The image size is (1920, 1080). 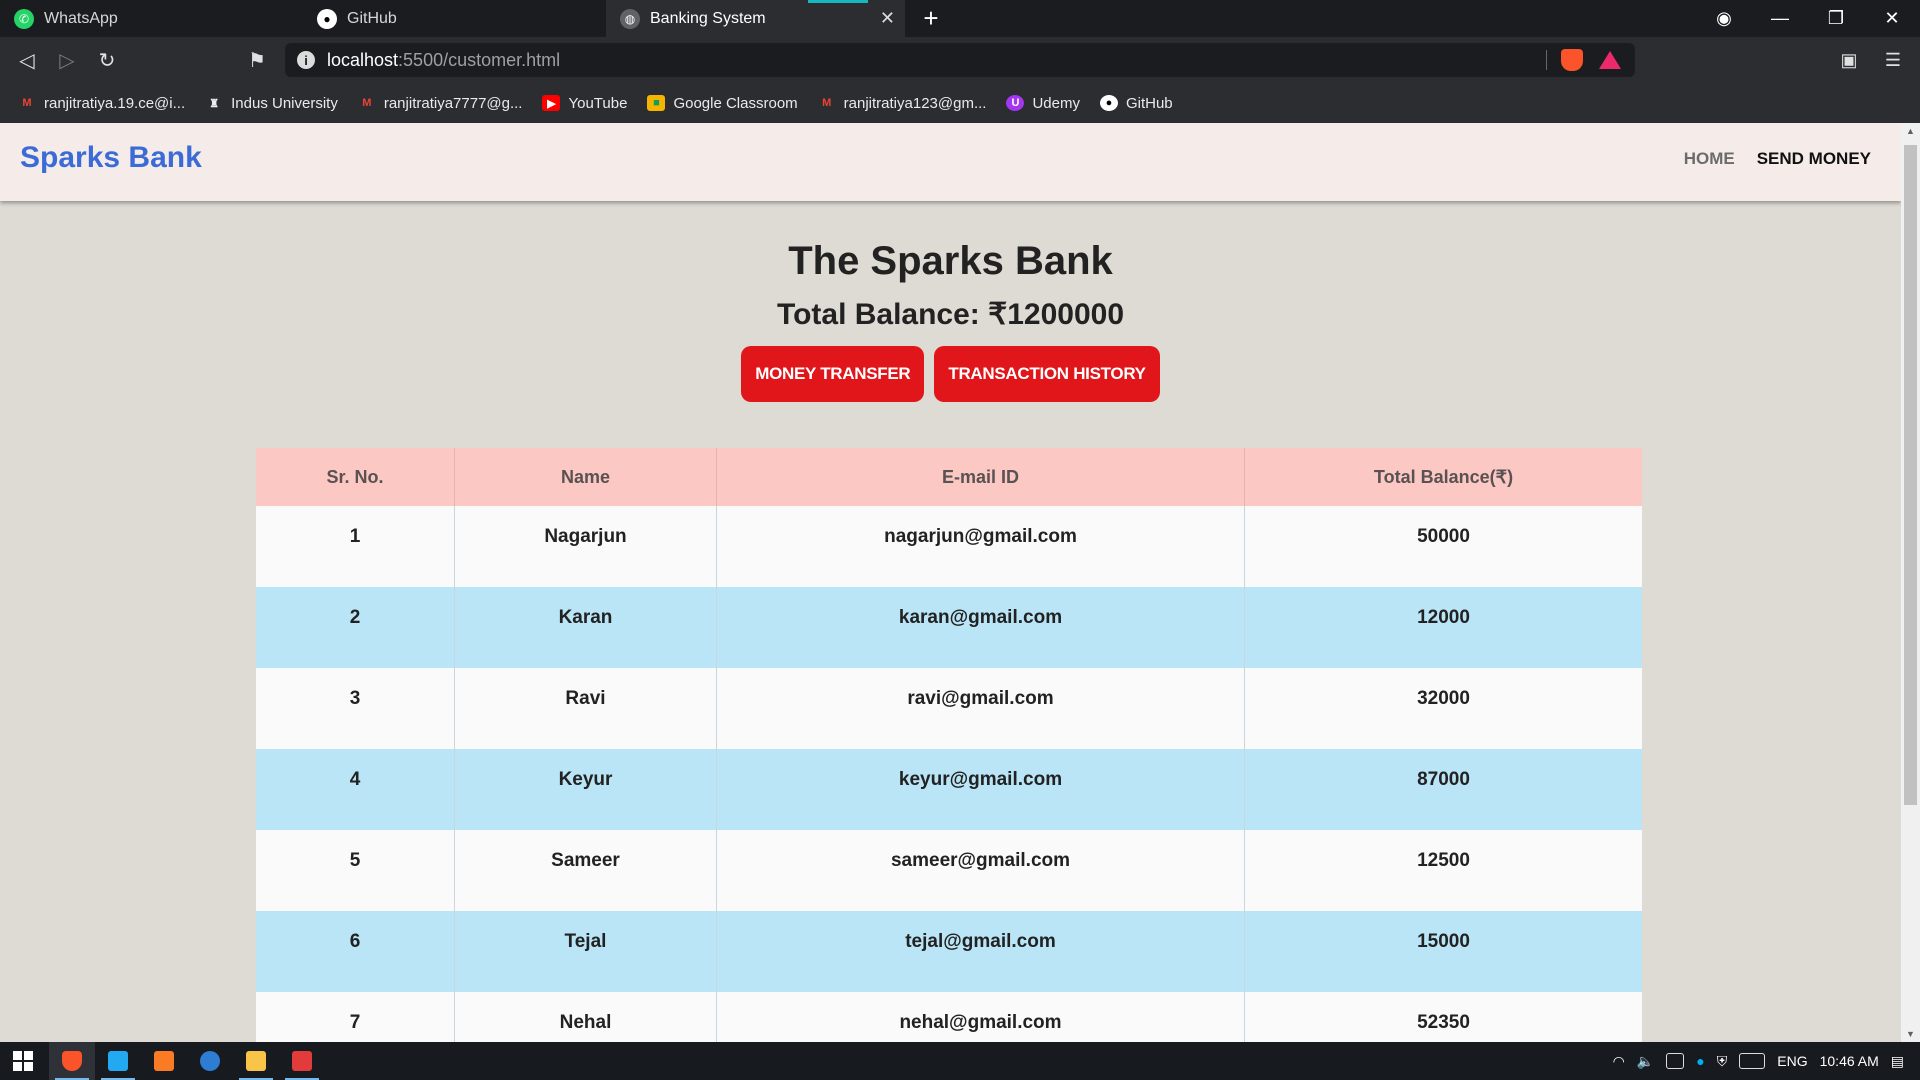 What do you see at coordinates (1443, 476) in the screenshot?
I see `column-header: Total Balance(₹)` at bounding box center [1443, 476].